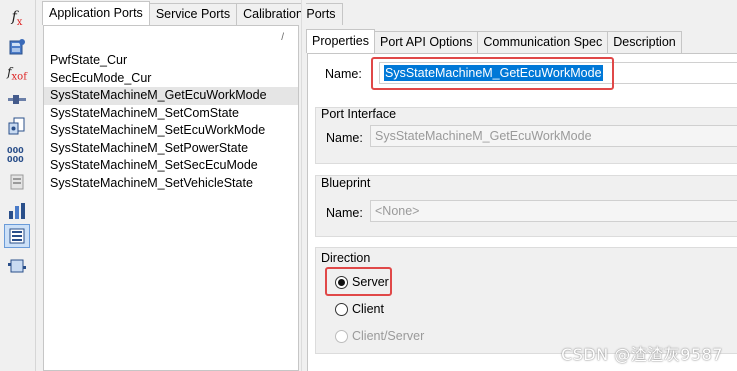 The height and width of the screenshot is (371, 737). Describe the element at coordinates (553, 136) in the screenshot. I see `port-interface-name-field: SysStateMachineM_GetEcuWorkMode` at that location.